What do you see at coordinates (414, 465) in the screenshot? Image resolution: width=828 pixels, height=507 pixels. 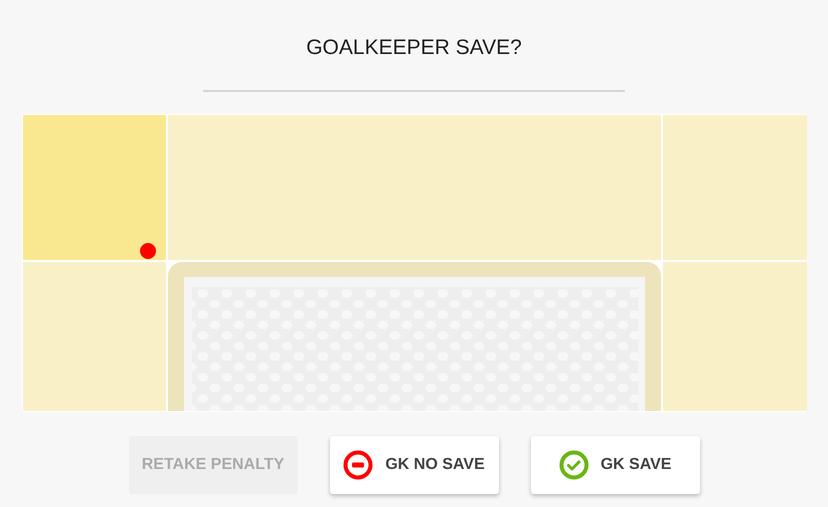 I see `no-save-button: GK NO SAVE` at bounding box center [414, 465].